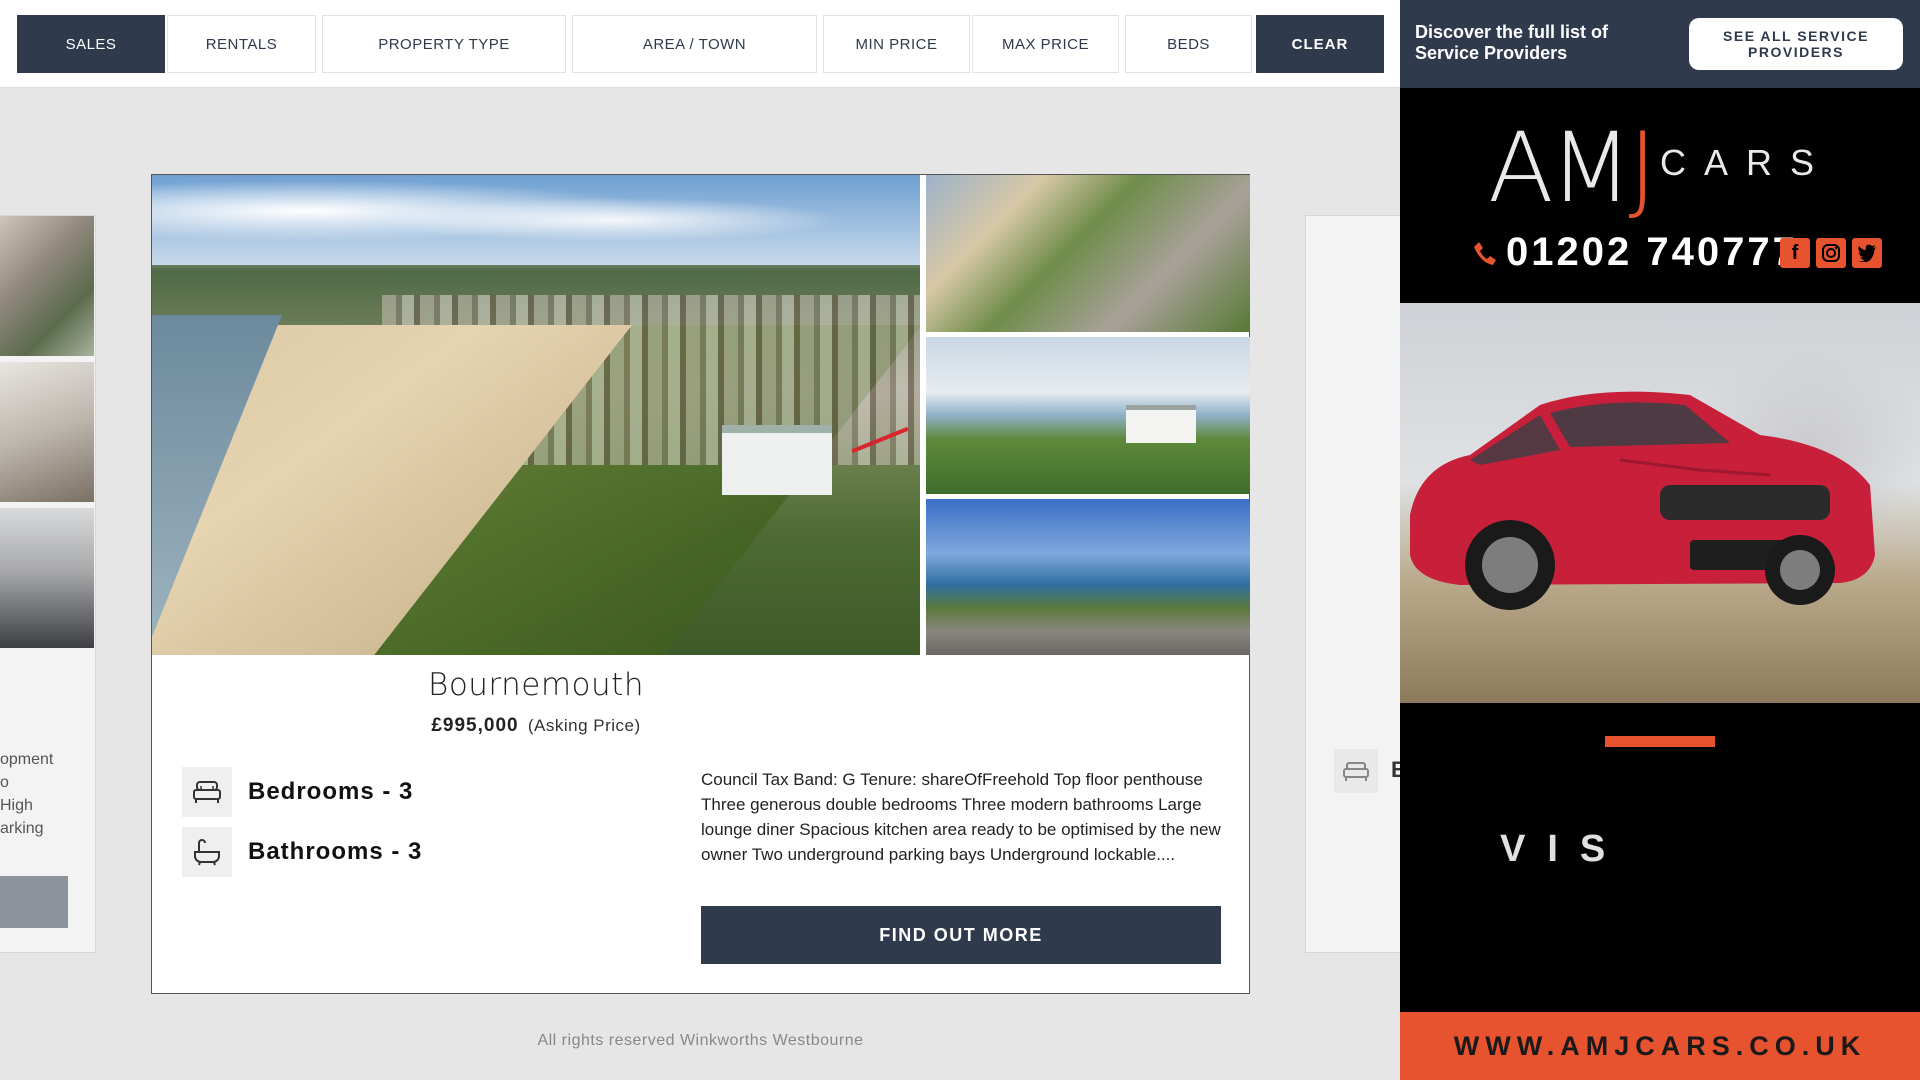 This screenshot has height=1080, width=1920. I want to click on bathrooms-label: Bathrooms - 3, so click(335, 851).